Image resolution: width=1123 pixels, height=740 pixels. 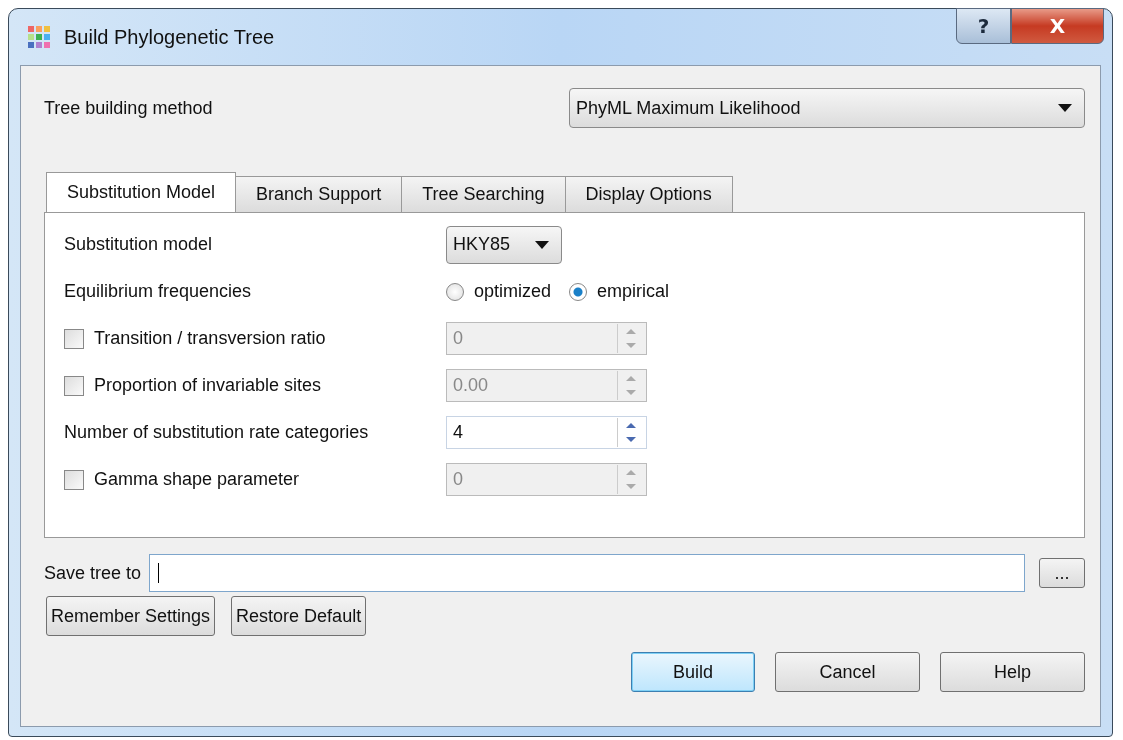 What do you see at coordinates (1012, 672) in the screenshot?
I see `dialog-button: Help` at bounding box center [1012, 672].